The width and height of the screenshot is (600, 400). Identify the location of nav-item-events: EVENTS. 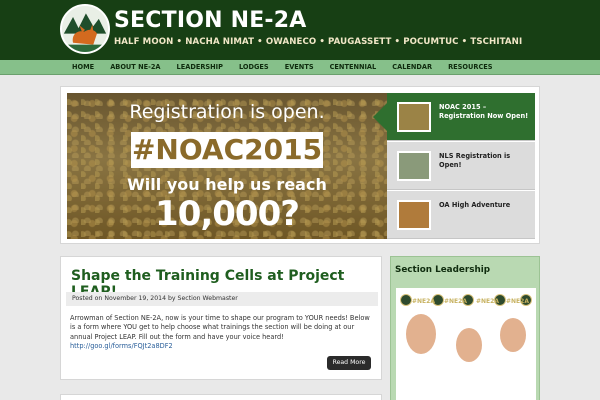
(299, 67).